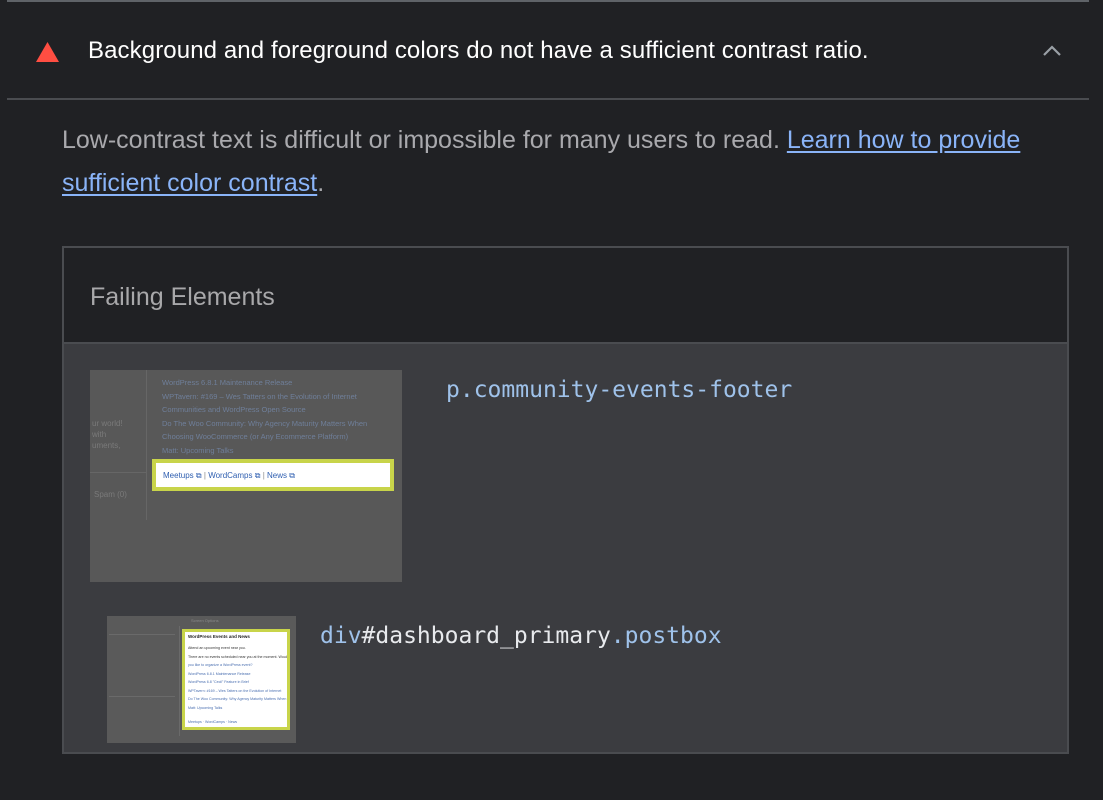 Image resolution: width=1103 pixels, height=800 pixels. What do you see at coordinates (182, 297) in the screenshot?
I see `failing-elements-title: Failing Elements` at bounding box center [182, 297].